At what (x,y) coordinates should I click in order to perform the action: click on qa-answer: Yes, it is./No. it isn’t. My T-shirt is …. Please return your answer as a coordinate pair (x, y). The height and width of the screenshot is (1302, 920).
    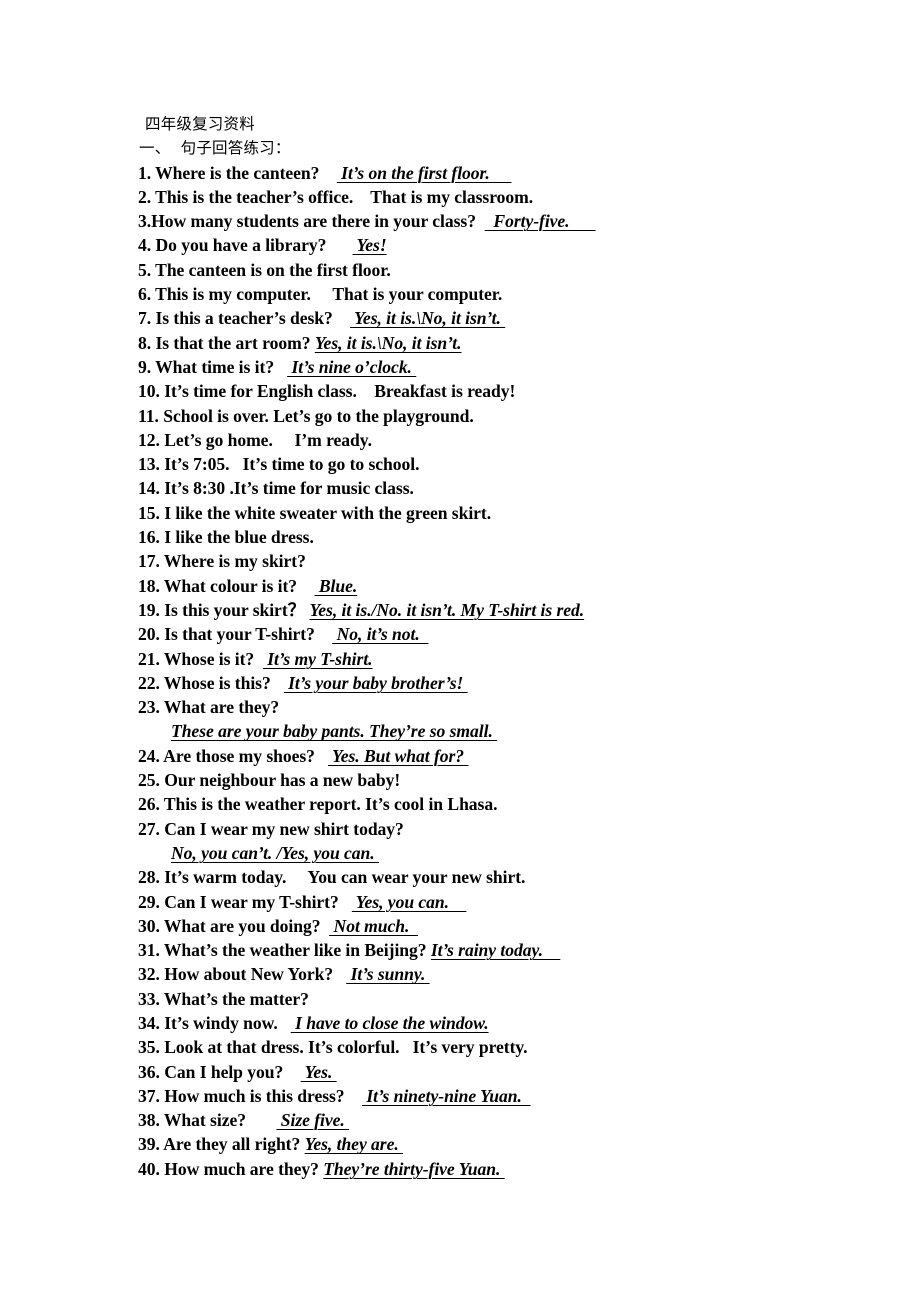
    Looking at the image, I should click on (447, 609).